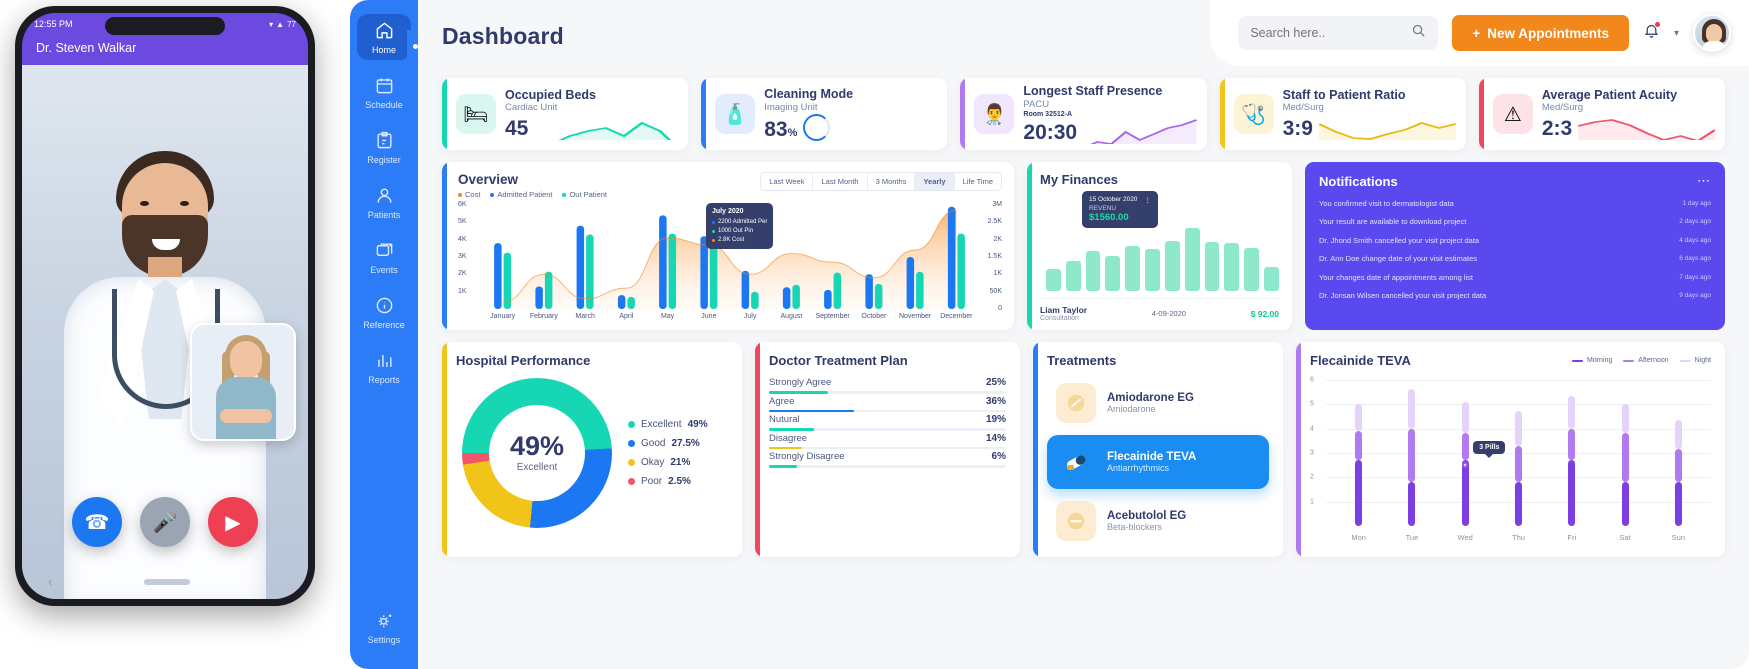 The image size is (1749, 669). Describe the element at coordinates (1652, 32) in the screenshot. I see `bell-icon` at that location.